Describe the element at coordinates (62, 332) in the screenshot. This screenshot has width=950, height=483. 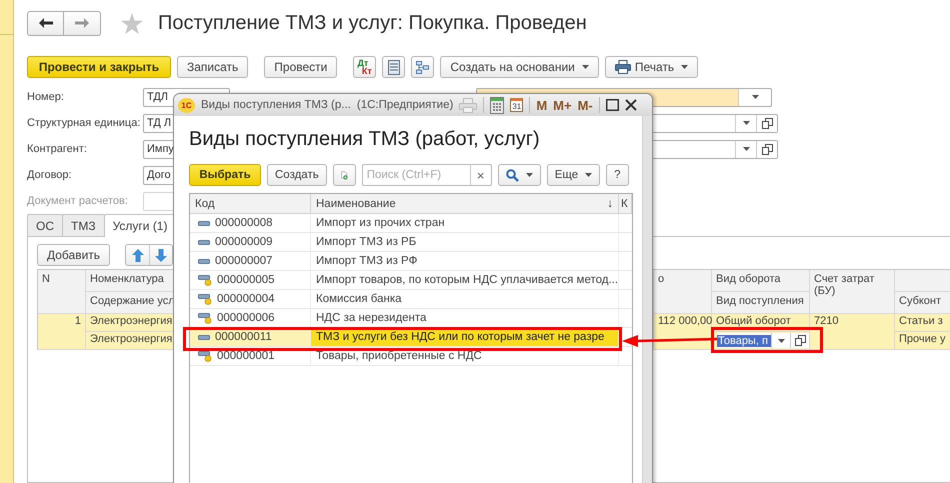
I see `table-cell: 1` at that location.